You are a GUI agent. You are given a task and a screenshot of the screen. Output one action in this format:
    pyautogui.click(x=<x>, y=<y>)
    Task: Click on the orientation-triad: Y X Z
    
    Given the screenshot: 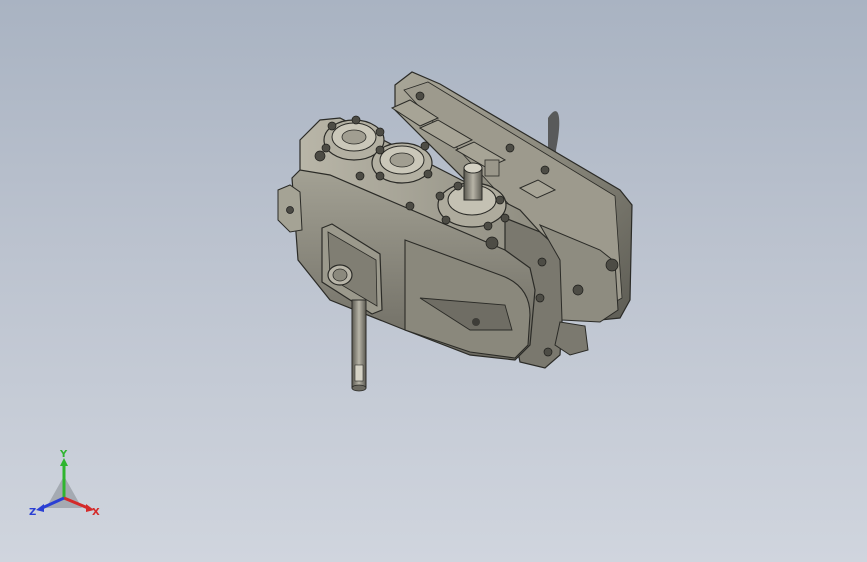 What is the action you would take?
    pyautogui.click(x=64, y=483)
    